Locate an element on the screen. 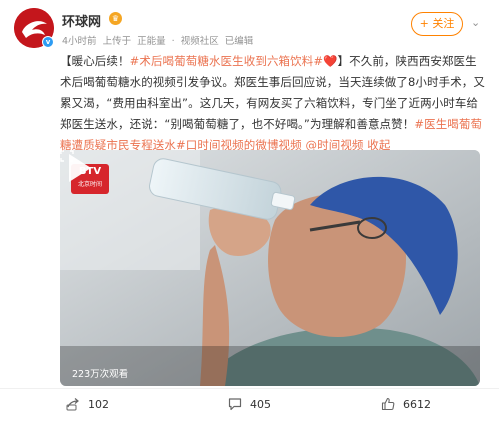 Image resolution: width=499 pixels, height=421 pixels. text-intro: 【暖心后续！ is located at coordinates (95, 61).